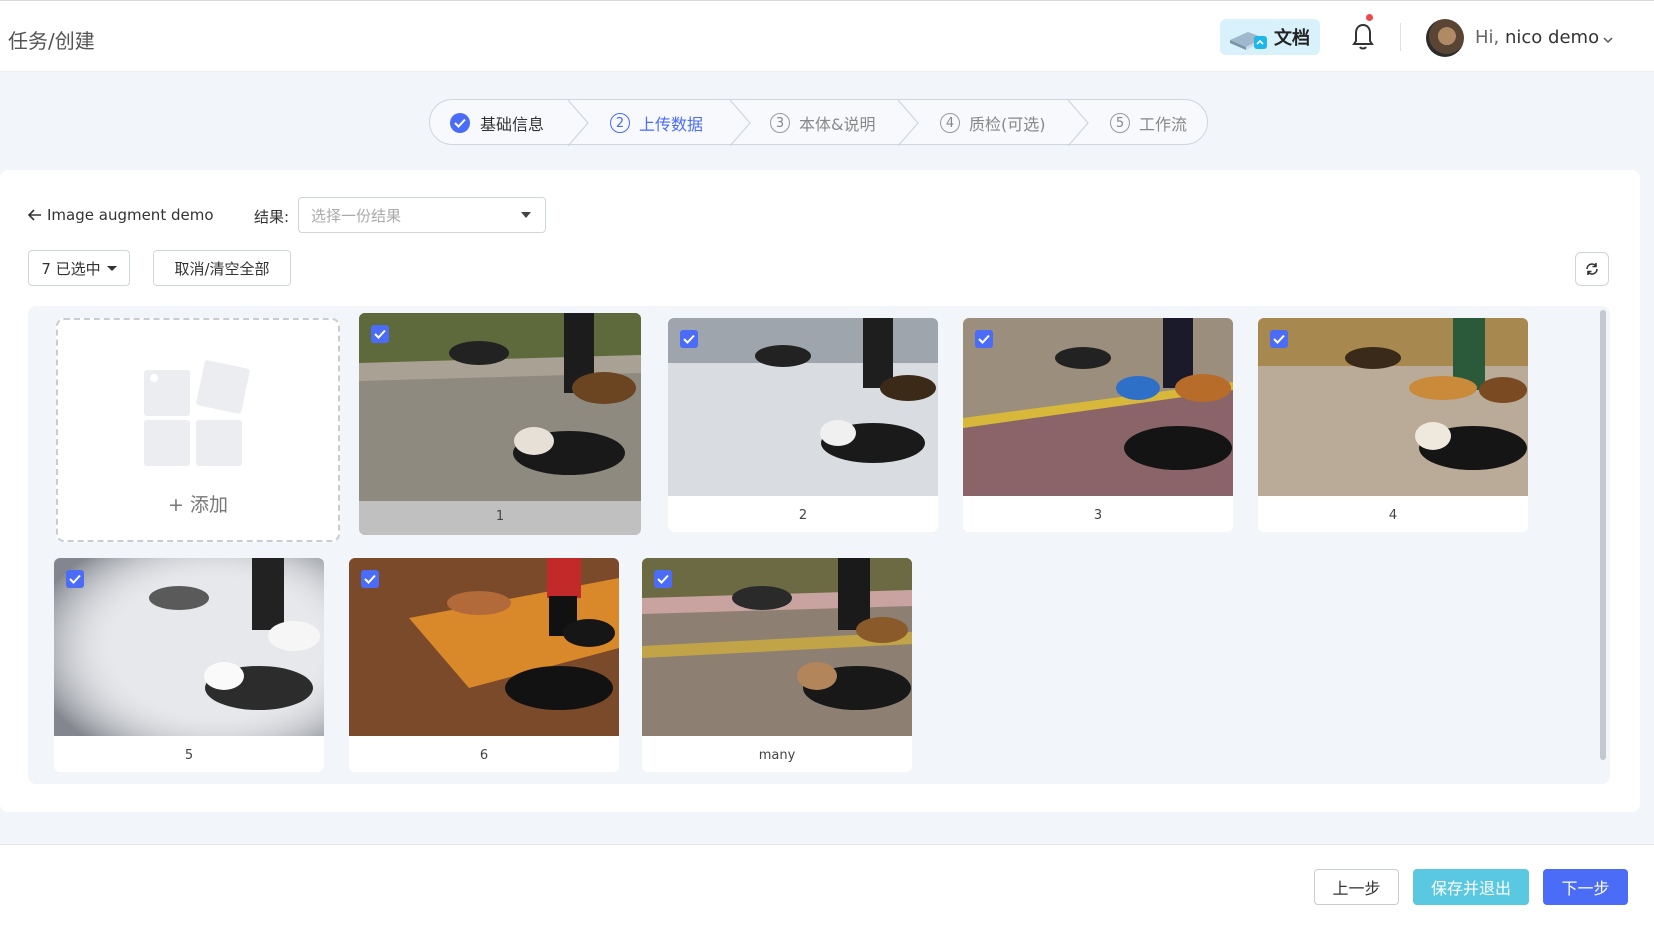  Describe the element at coordinates (777, 755) in the screenshot. I see `image-label: many` at that location.